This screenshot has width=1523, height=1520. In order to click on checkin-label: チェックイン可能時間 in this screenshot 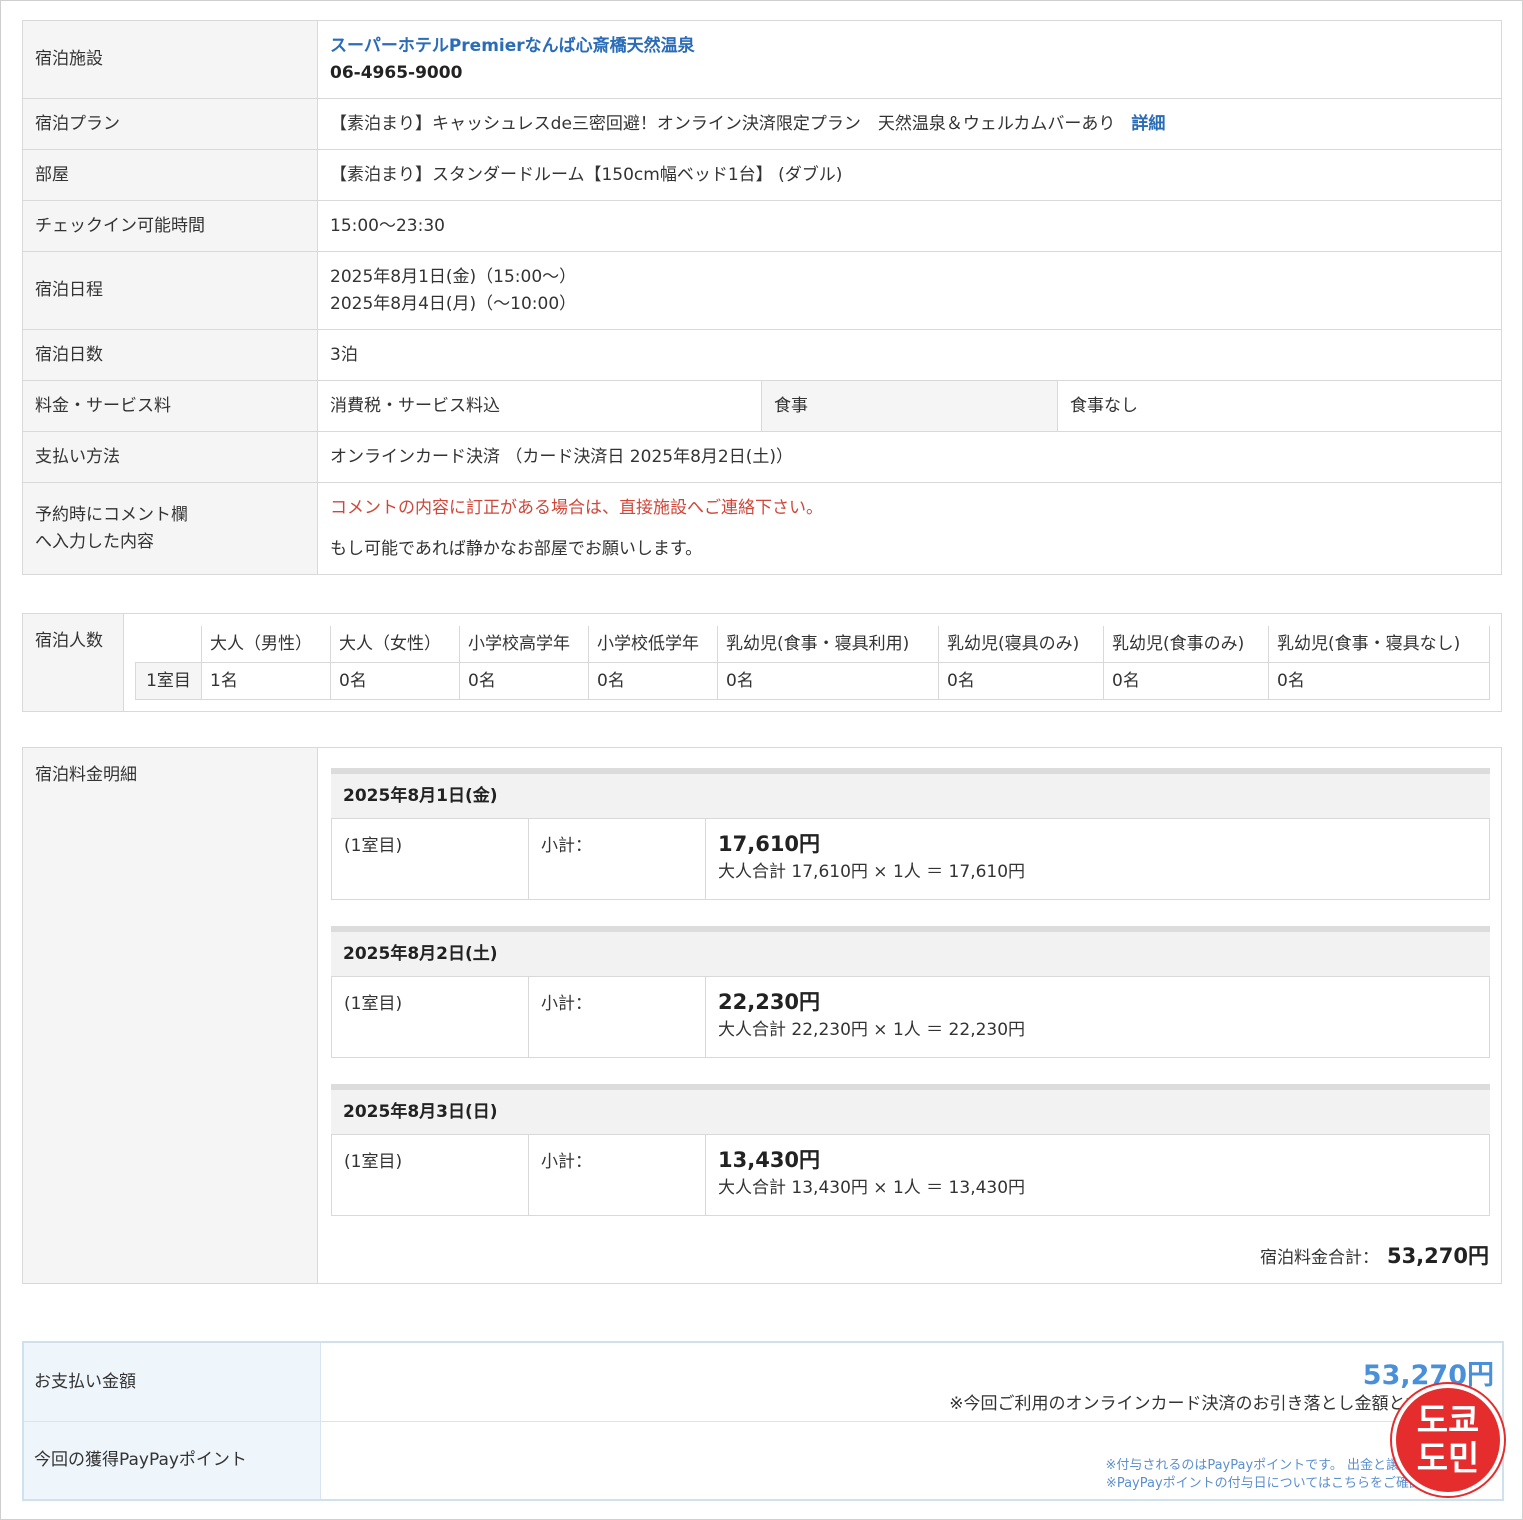, I will do `click(170, 226)`.